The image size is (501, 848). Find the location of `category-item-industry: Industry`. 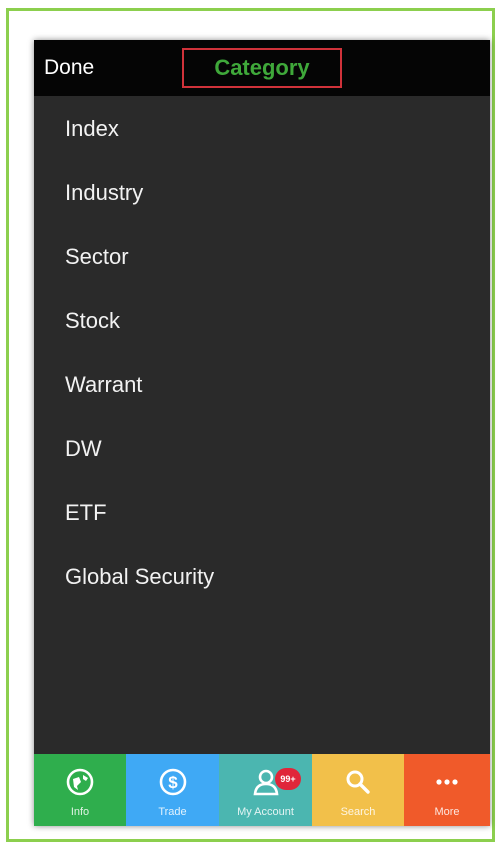

category-item-industry: Industry is located at coordinates (104, 193).